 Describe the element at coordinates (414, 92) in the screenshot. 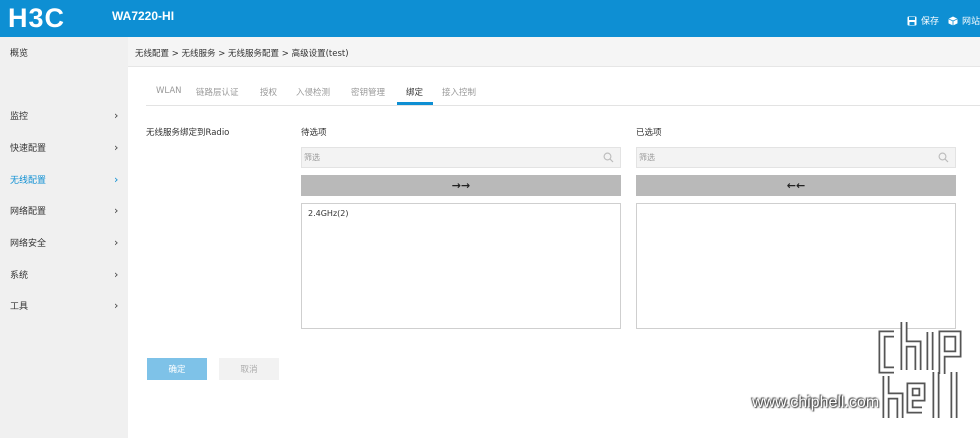

I see `tab-binding: 绑定` at that location.